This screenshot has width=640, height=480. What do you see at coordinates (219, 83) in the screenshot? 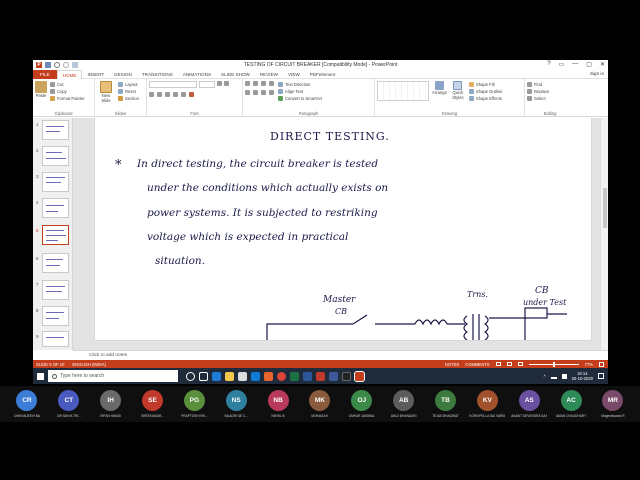
I see `grow-font-icon` at bounding box center [219, 83].